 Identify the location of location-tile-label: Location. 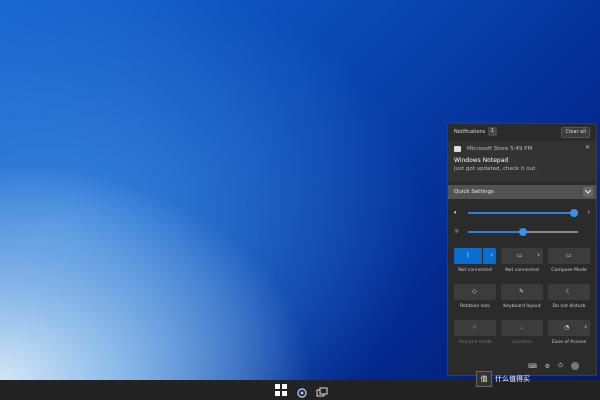
(522, 342).